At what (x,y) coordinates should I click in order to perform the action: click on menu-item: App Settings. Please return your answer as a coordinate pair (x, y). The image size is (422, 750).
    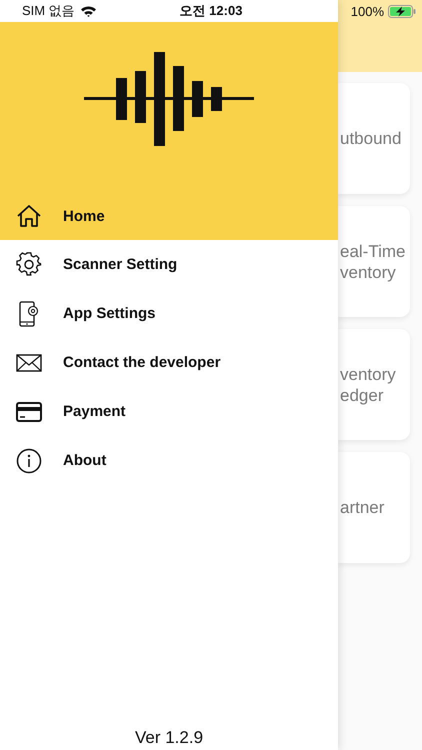
    Looking at the image, I should click on (169, 313).